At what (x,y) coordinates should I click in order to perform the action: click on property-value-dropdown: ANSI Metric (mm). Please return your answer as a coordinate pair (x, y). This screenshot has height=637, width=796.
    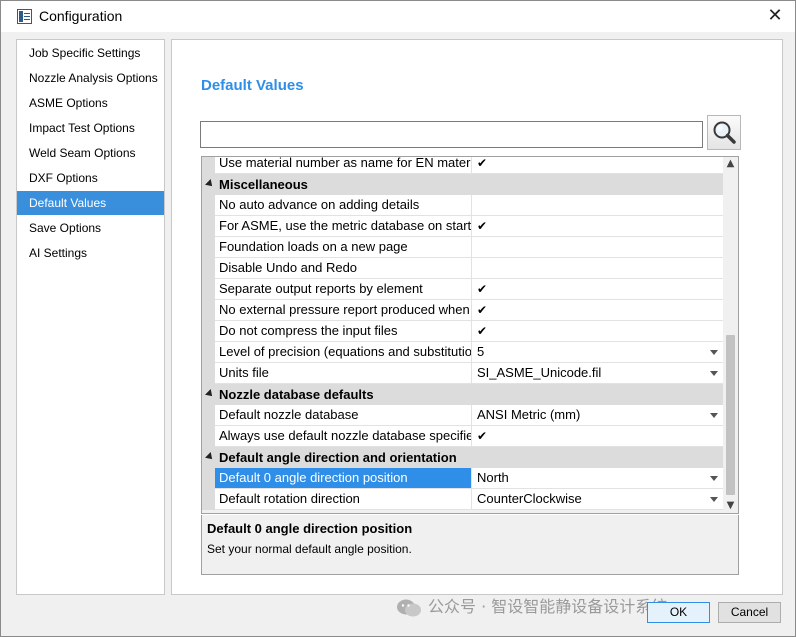
    Looking at the image, I should click on (598, 415).